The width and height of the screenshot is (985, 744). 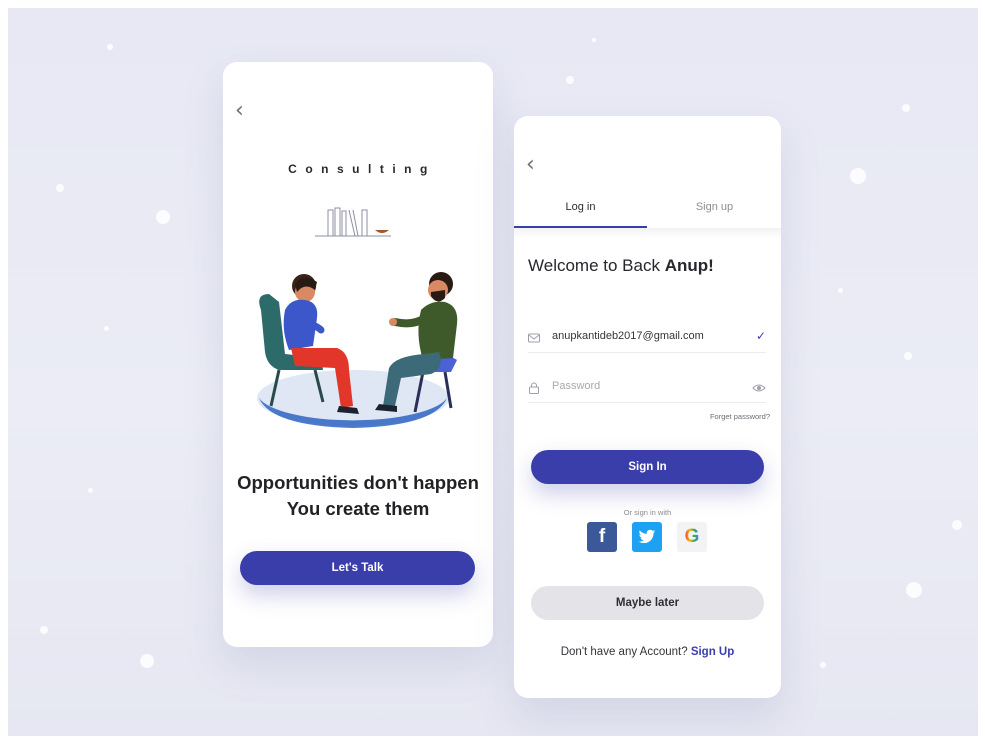 What do you see at coordinates (740, 416) in the screenshot?
I see `forgot-password-link: Forget password?` at bounding box center [740, 416].